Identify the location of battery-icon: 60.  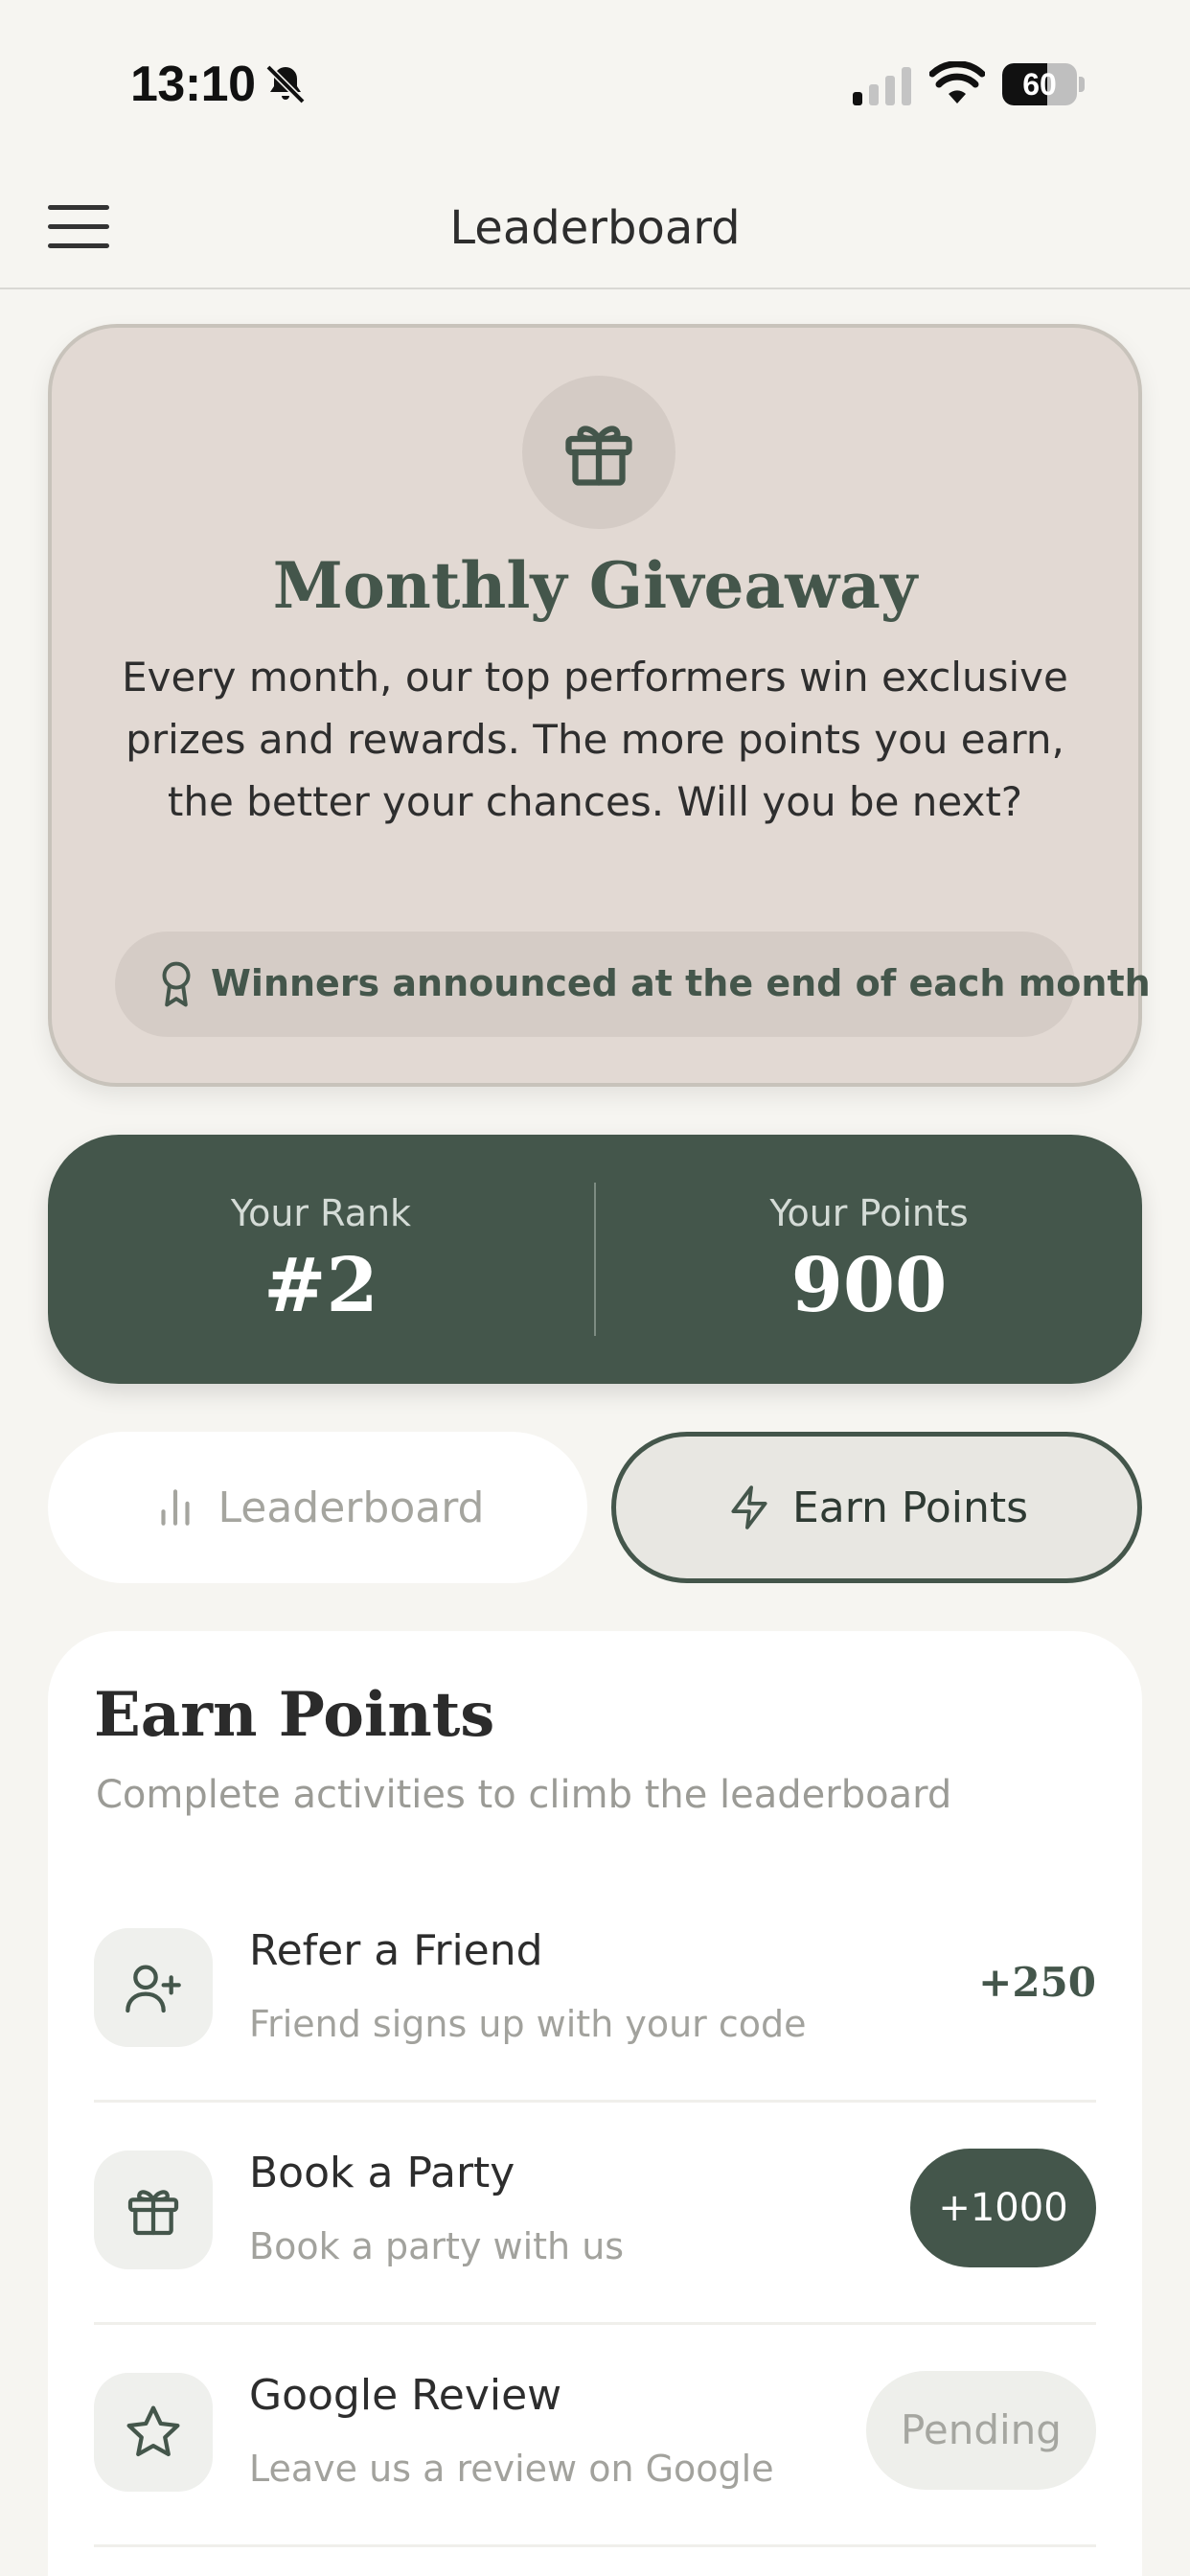
(1043, 84).